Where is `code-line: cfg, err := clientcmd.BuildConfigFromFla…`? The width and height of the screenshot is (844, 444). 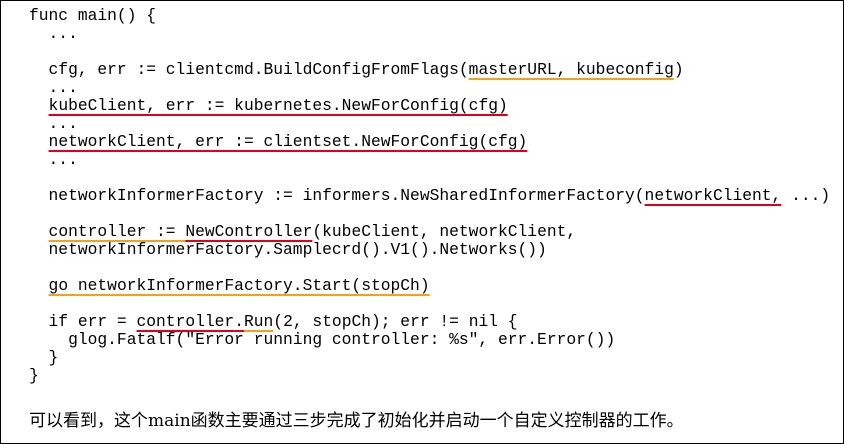 code-line: cfg, err := clientcmd.BuildConfigFromFla… is located at coordinates (429, 70).